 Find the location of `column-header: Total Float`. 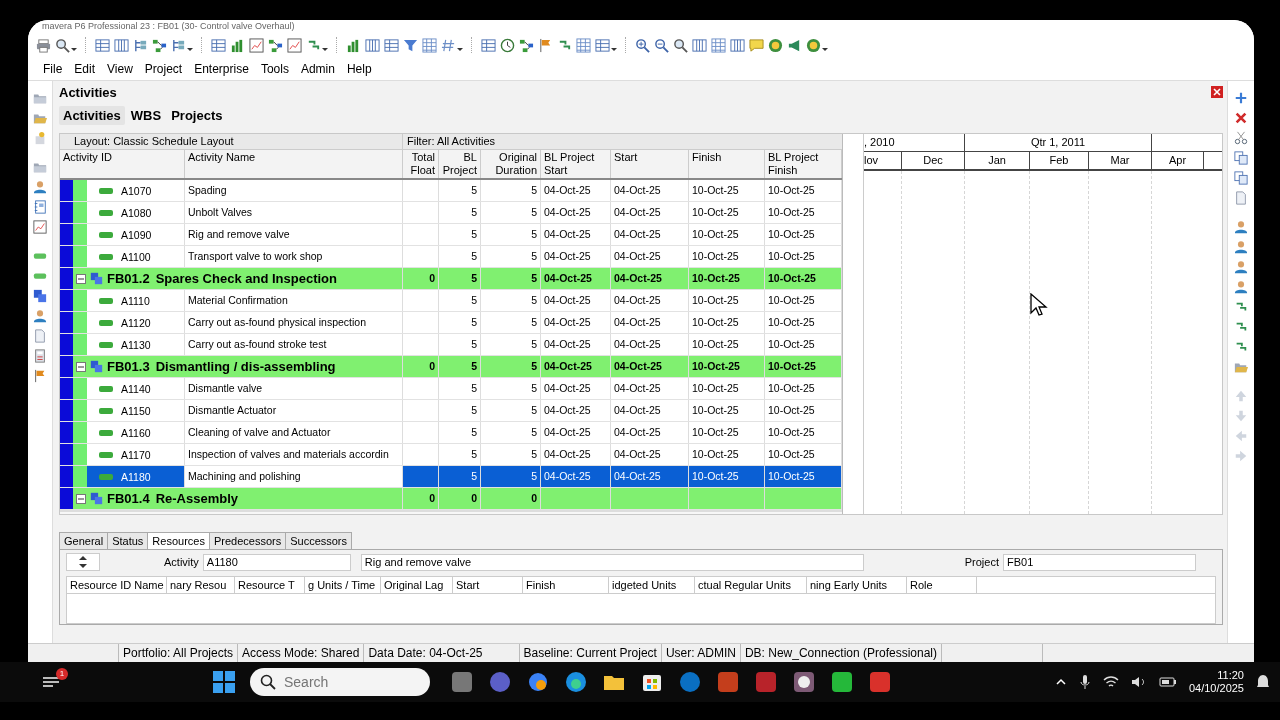

column-header: Total Float is located at coordinates (421, 164).